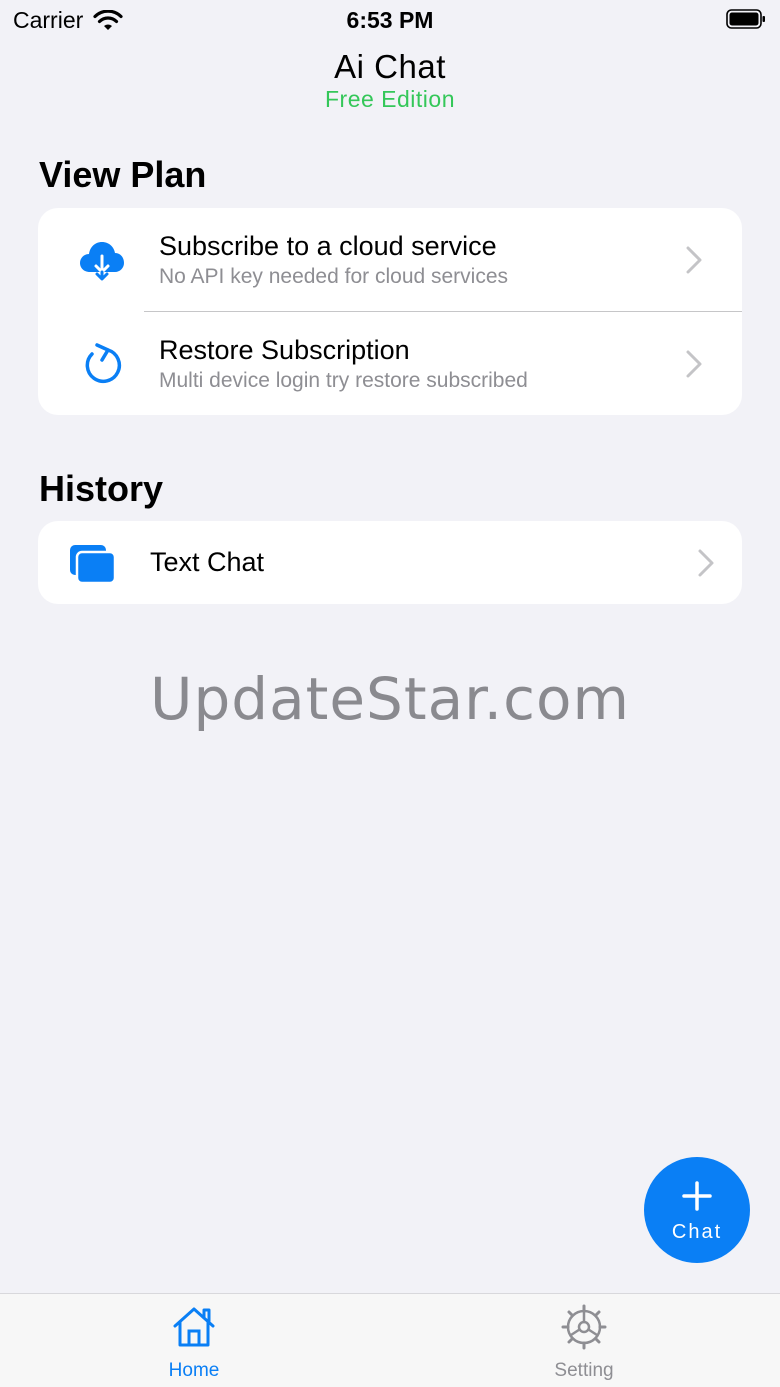 This screenshot has width=780, height=1387. What do you see at coordinates (697, 1196) in the screenshot?
I see `plus-icon` at bounding box center [697, 1196].